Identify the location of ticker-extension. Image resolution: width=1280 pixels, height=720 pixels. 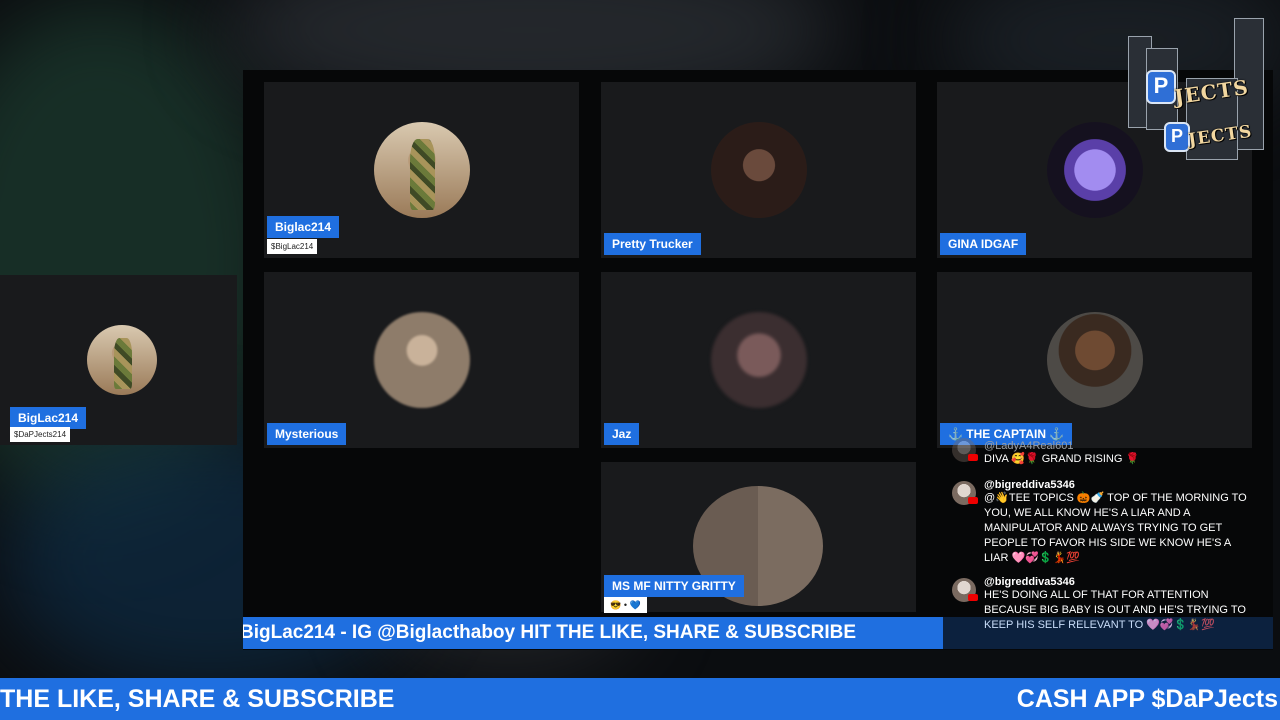
(1108, 633).